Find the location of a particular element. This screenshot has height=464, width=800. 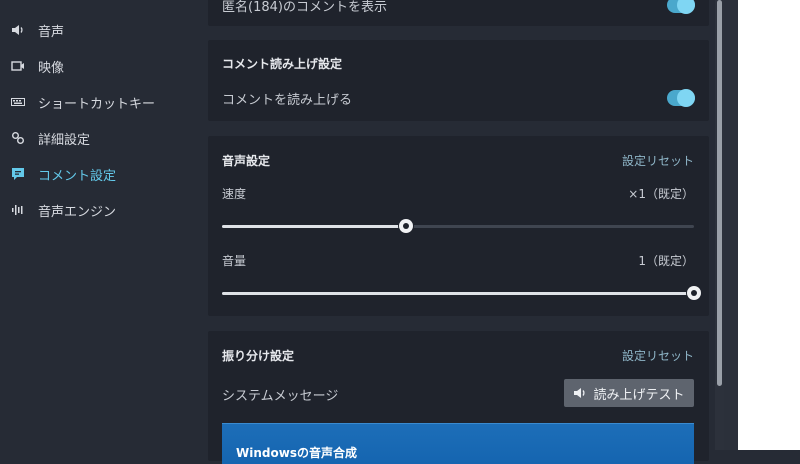

sidebar-item-shortcuts: ショートカットキー is located at coordinates (82, 102).